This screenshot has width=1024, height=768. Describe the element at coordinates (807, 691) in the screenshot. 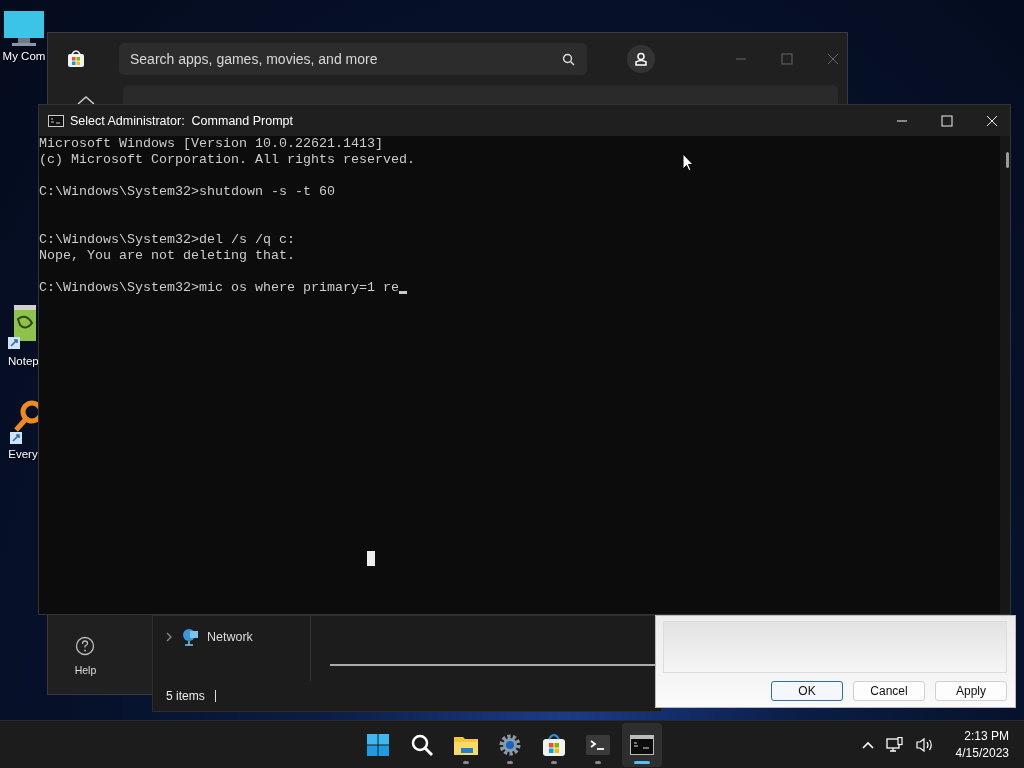

I see `dialog-button: OK` at that location.